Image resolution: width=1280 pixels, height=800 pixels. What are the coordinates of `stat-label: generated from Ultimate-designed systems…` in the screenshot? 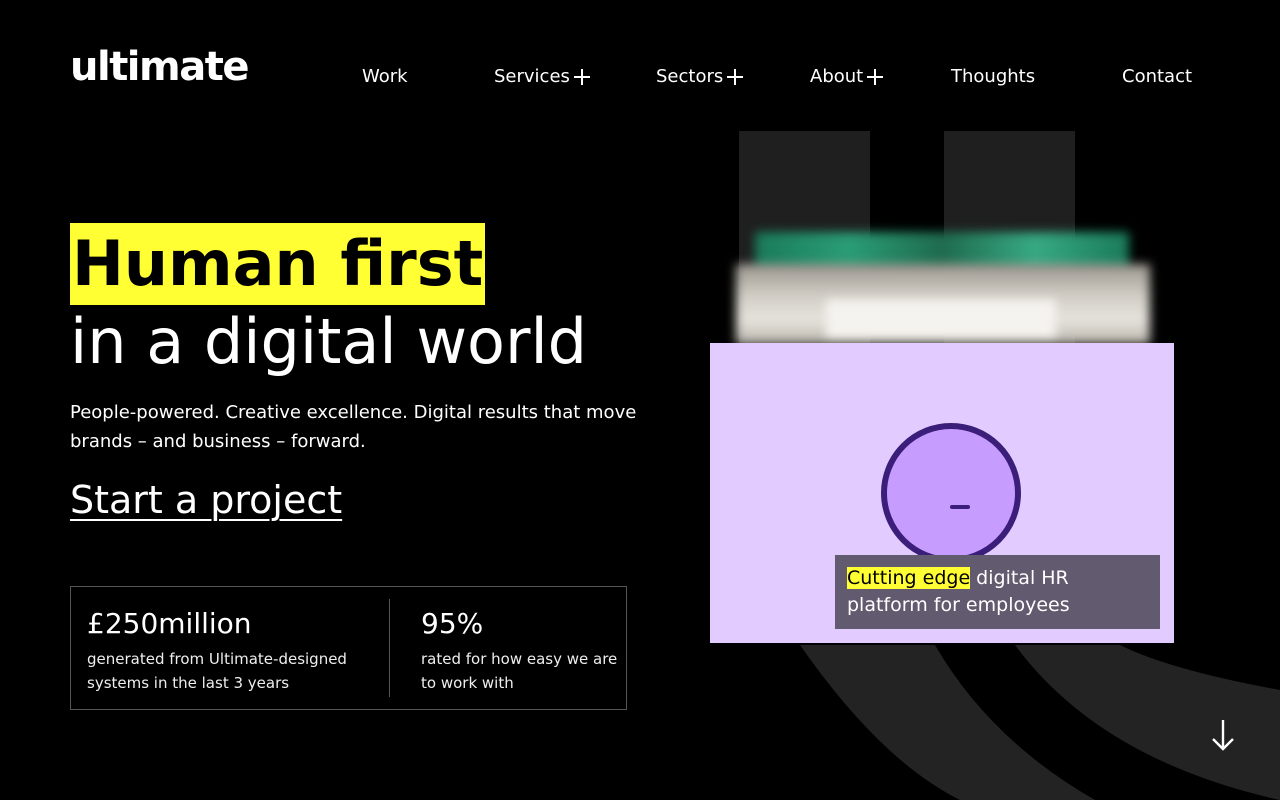 It's located at (217, 671).